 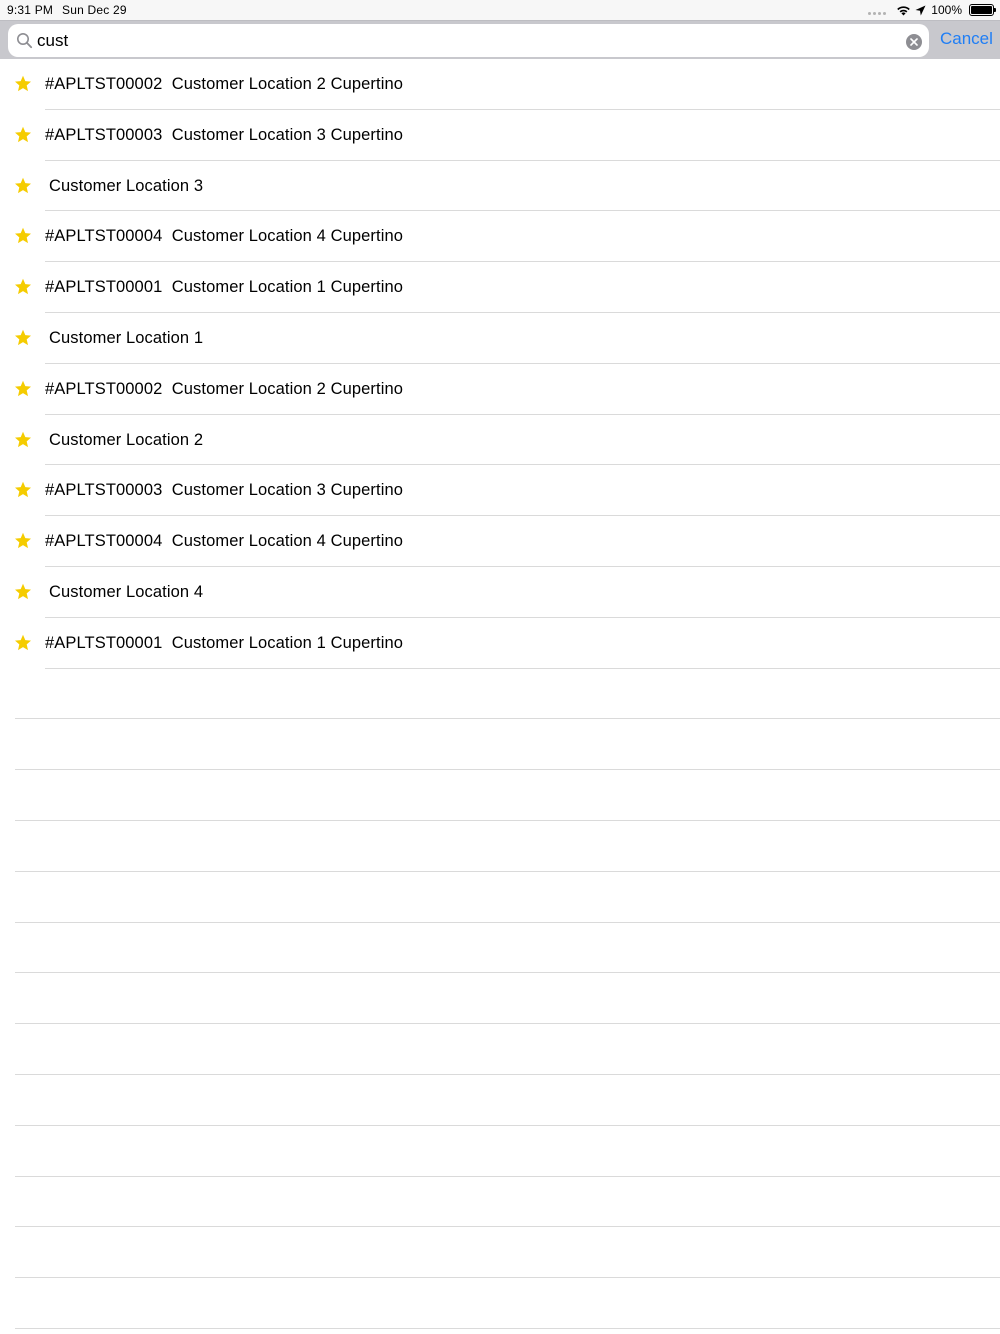 I want to click on clear-search-button, so click(x=914, y=42).